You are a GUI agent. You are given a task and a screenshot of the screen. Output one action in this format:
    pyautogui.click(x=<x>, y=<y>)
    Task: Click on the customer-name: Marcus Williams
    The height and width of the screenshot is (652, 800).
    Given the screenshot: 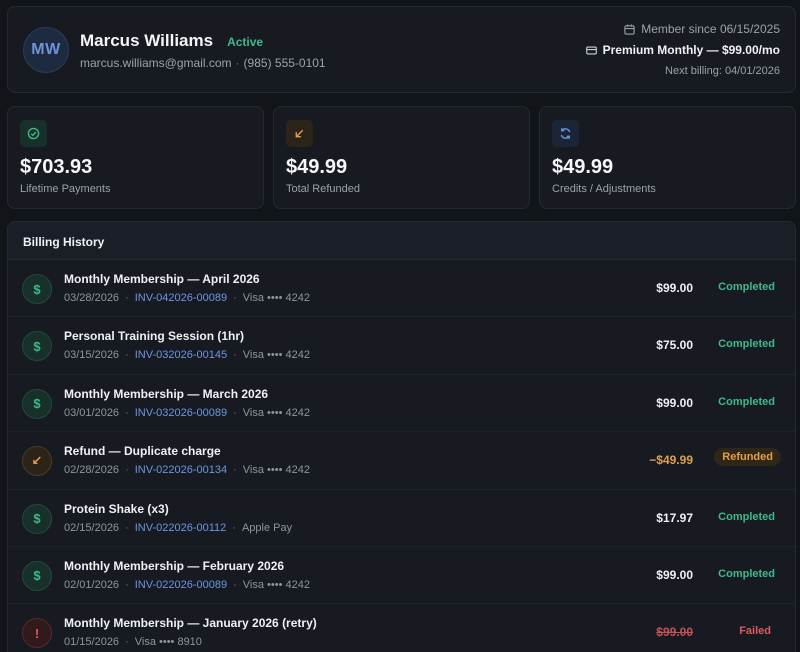 What is the action you would take?
    pyautogui.click(x=147, y=40)
    